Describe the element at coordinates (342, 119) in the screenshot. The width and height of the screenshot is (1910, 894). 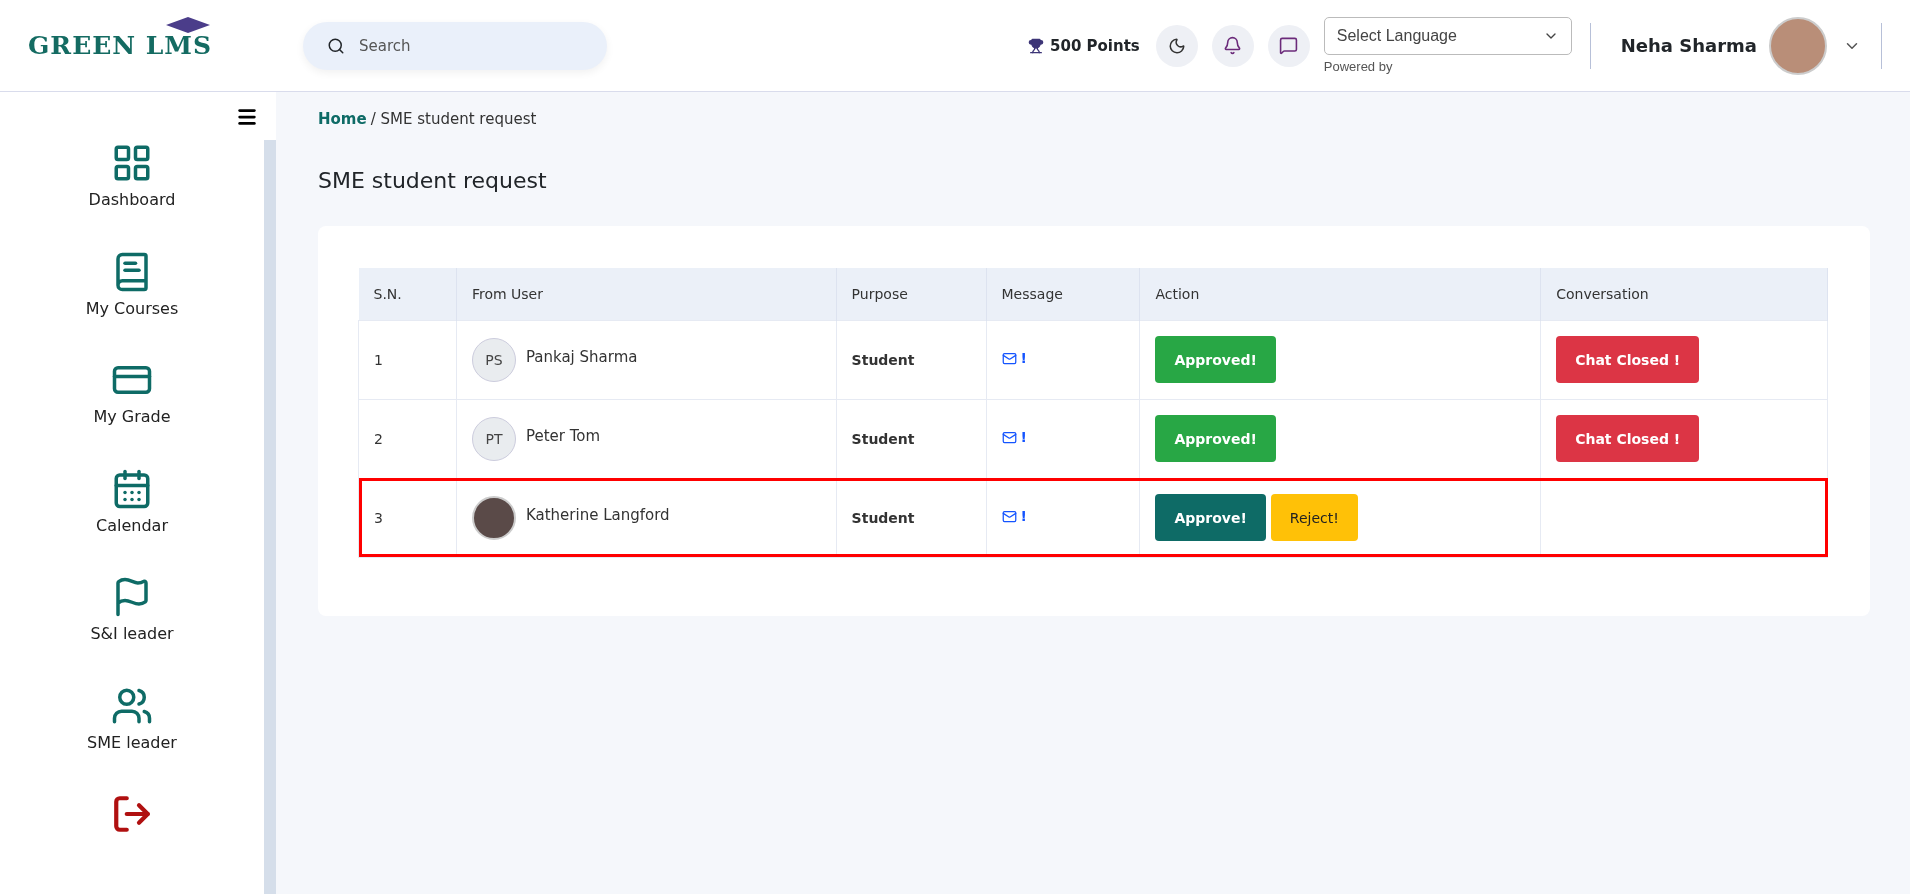
I see `home-link: Home` at that location.